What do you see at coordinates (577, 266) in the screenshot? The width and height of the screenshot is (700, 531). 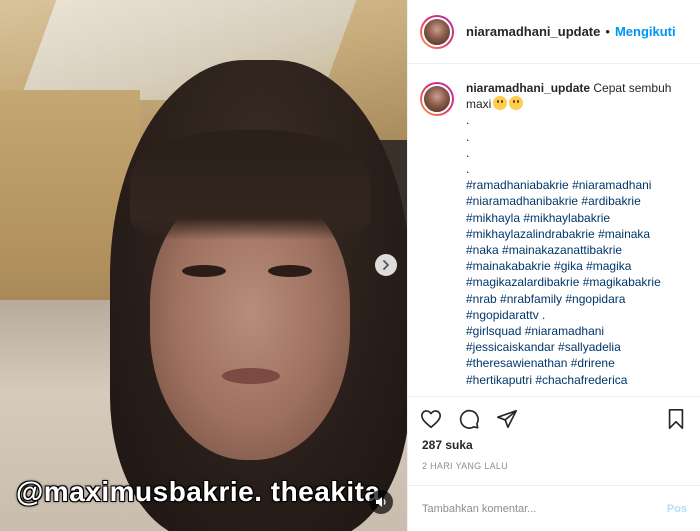 I see `hashtag-line: #mainakabakrie #gika #magika` at bounding box center [577, 266].